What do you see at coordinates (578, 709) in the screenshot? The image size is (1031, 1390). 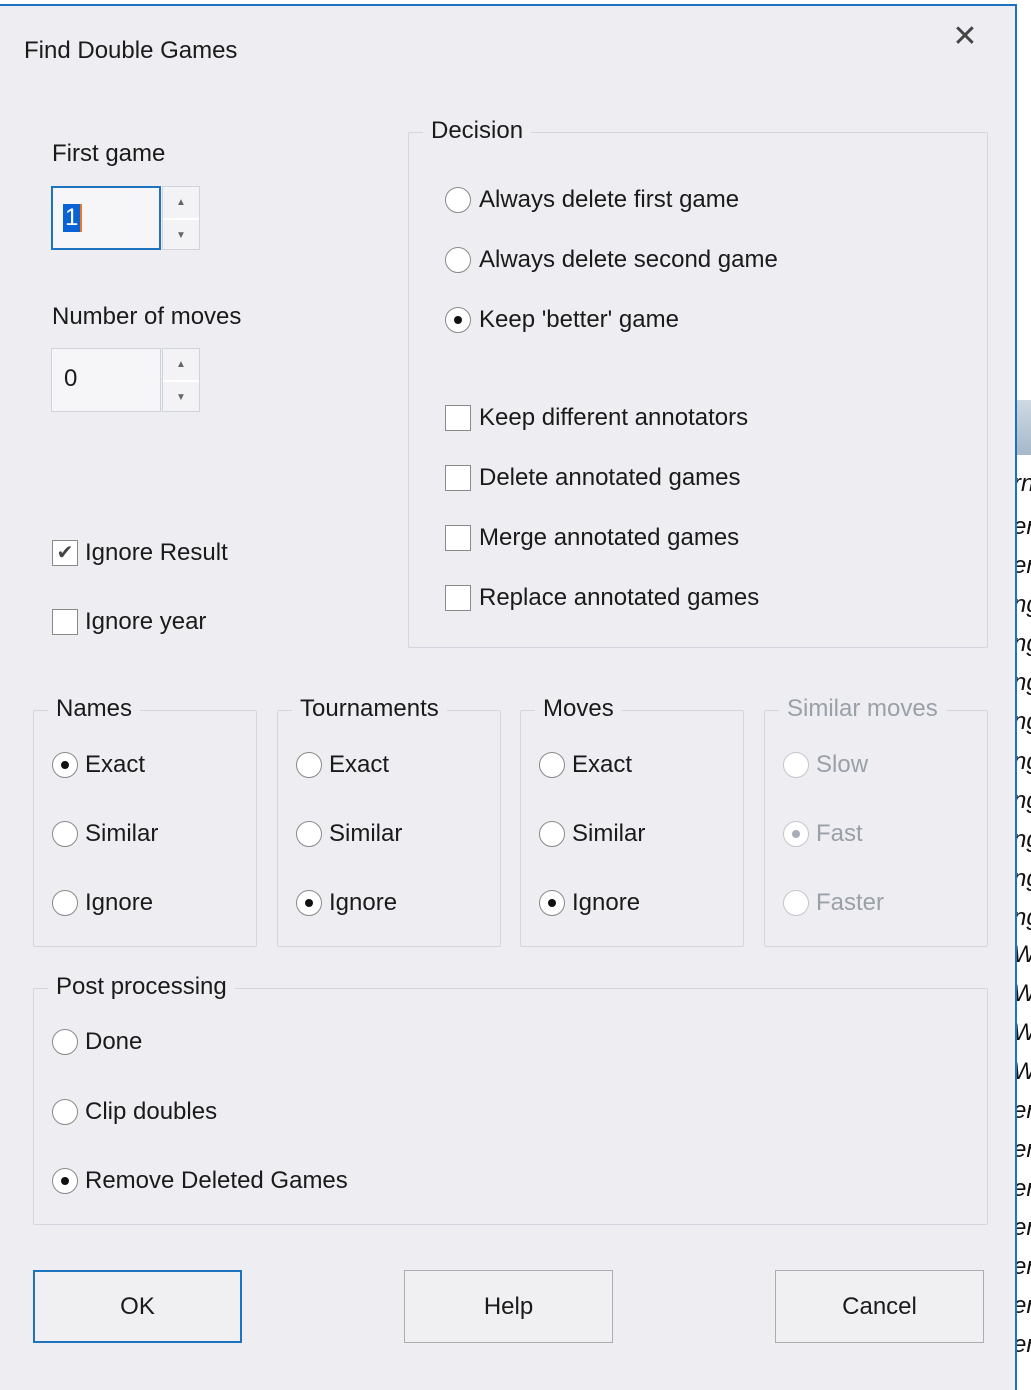 I see `moves-title: Moves` at bounding box center [578, 709].